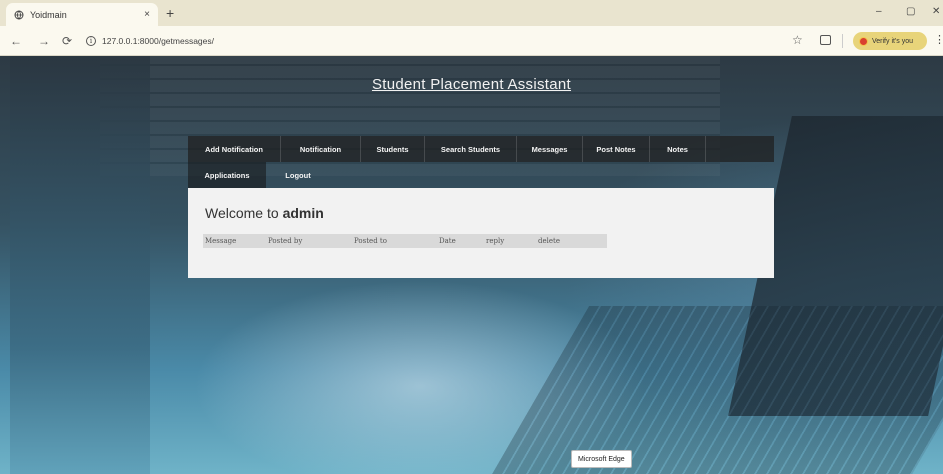  Describe the element at coordinates (842, 41) in the screenshot. I see `toolbar-divider` at that location.